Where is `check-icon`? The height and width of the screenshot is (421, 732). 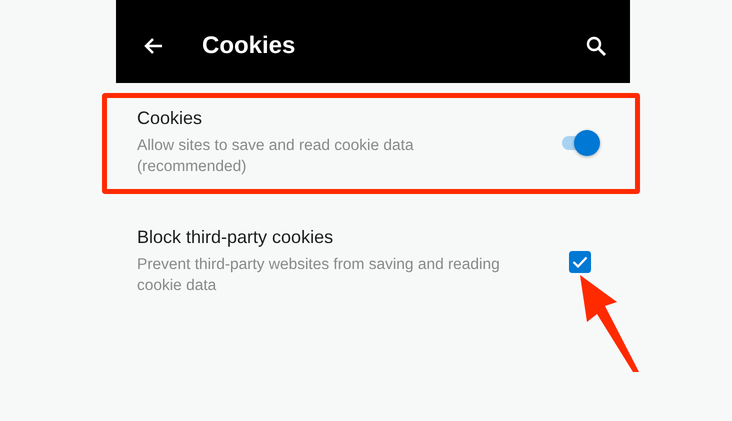
check-icon is located at coordinates (580, 262).